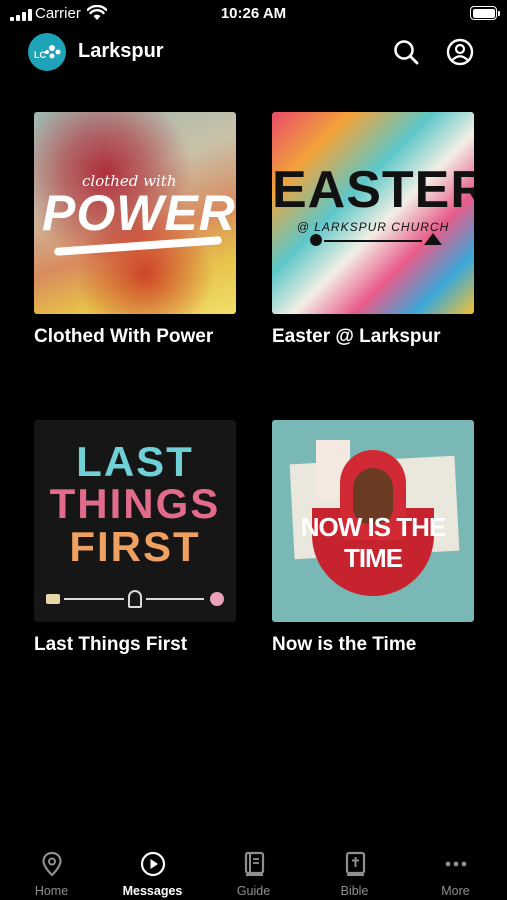 The width and height of the screenshot is (507, 900). What do you see at coordinates (455, 891) in the screenshot?
I see `tab-label: More` at bounding box center [455, 891].